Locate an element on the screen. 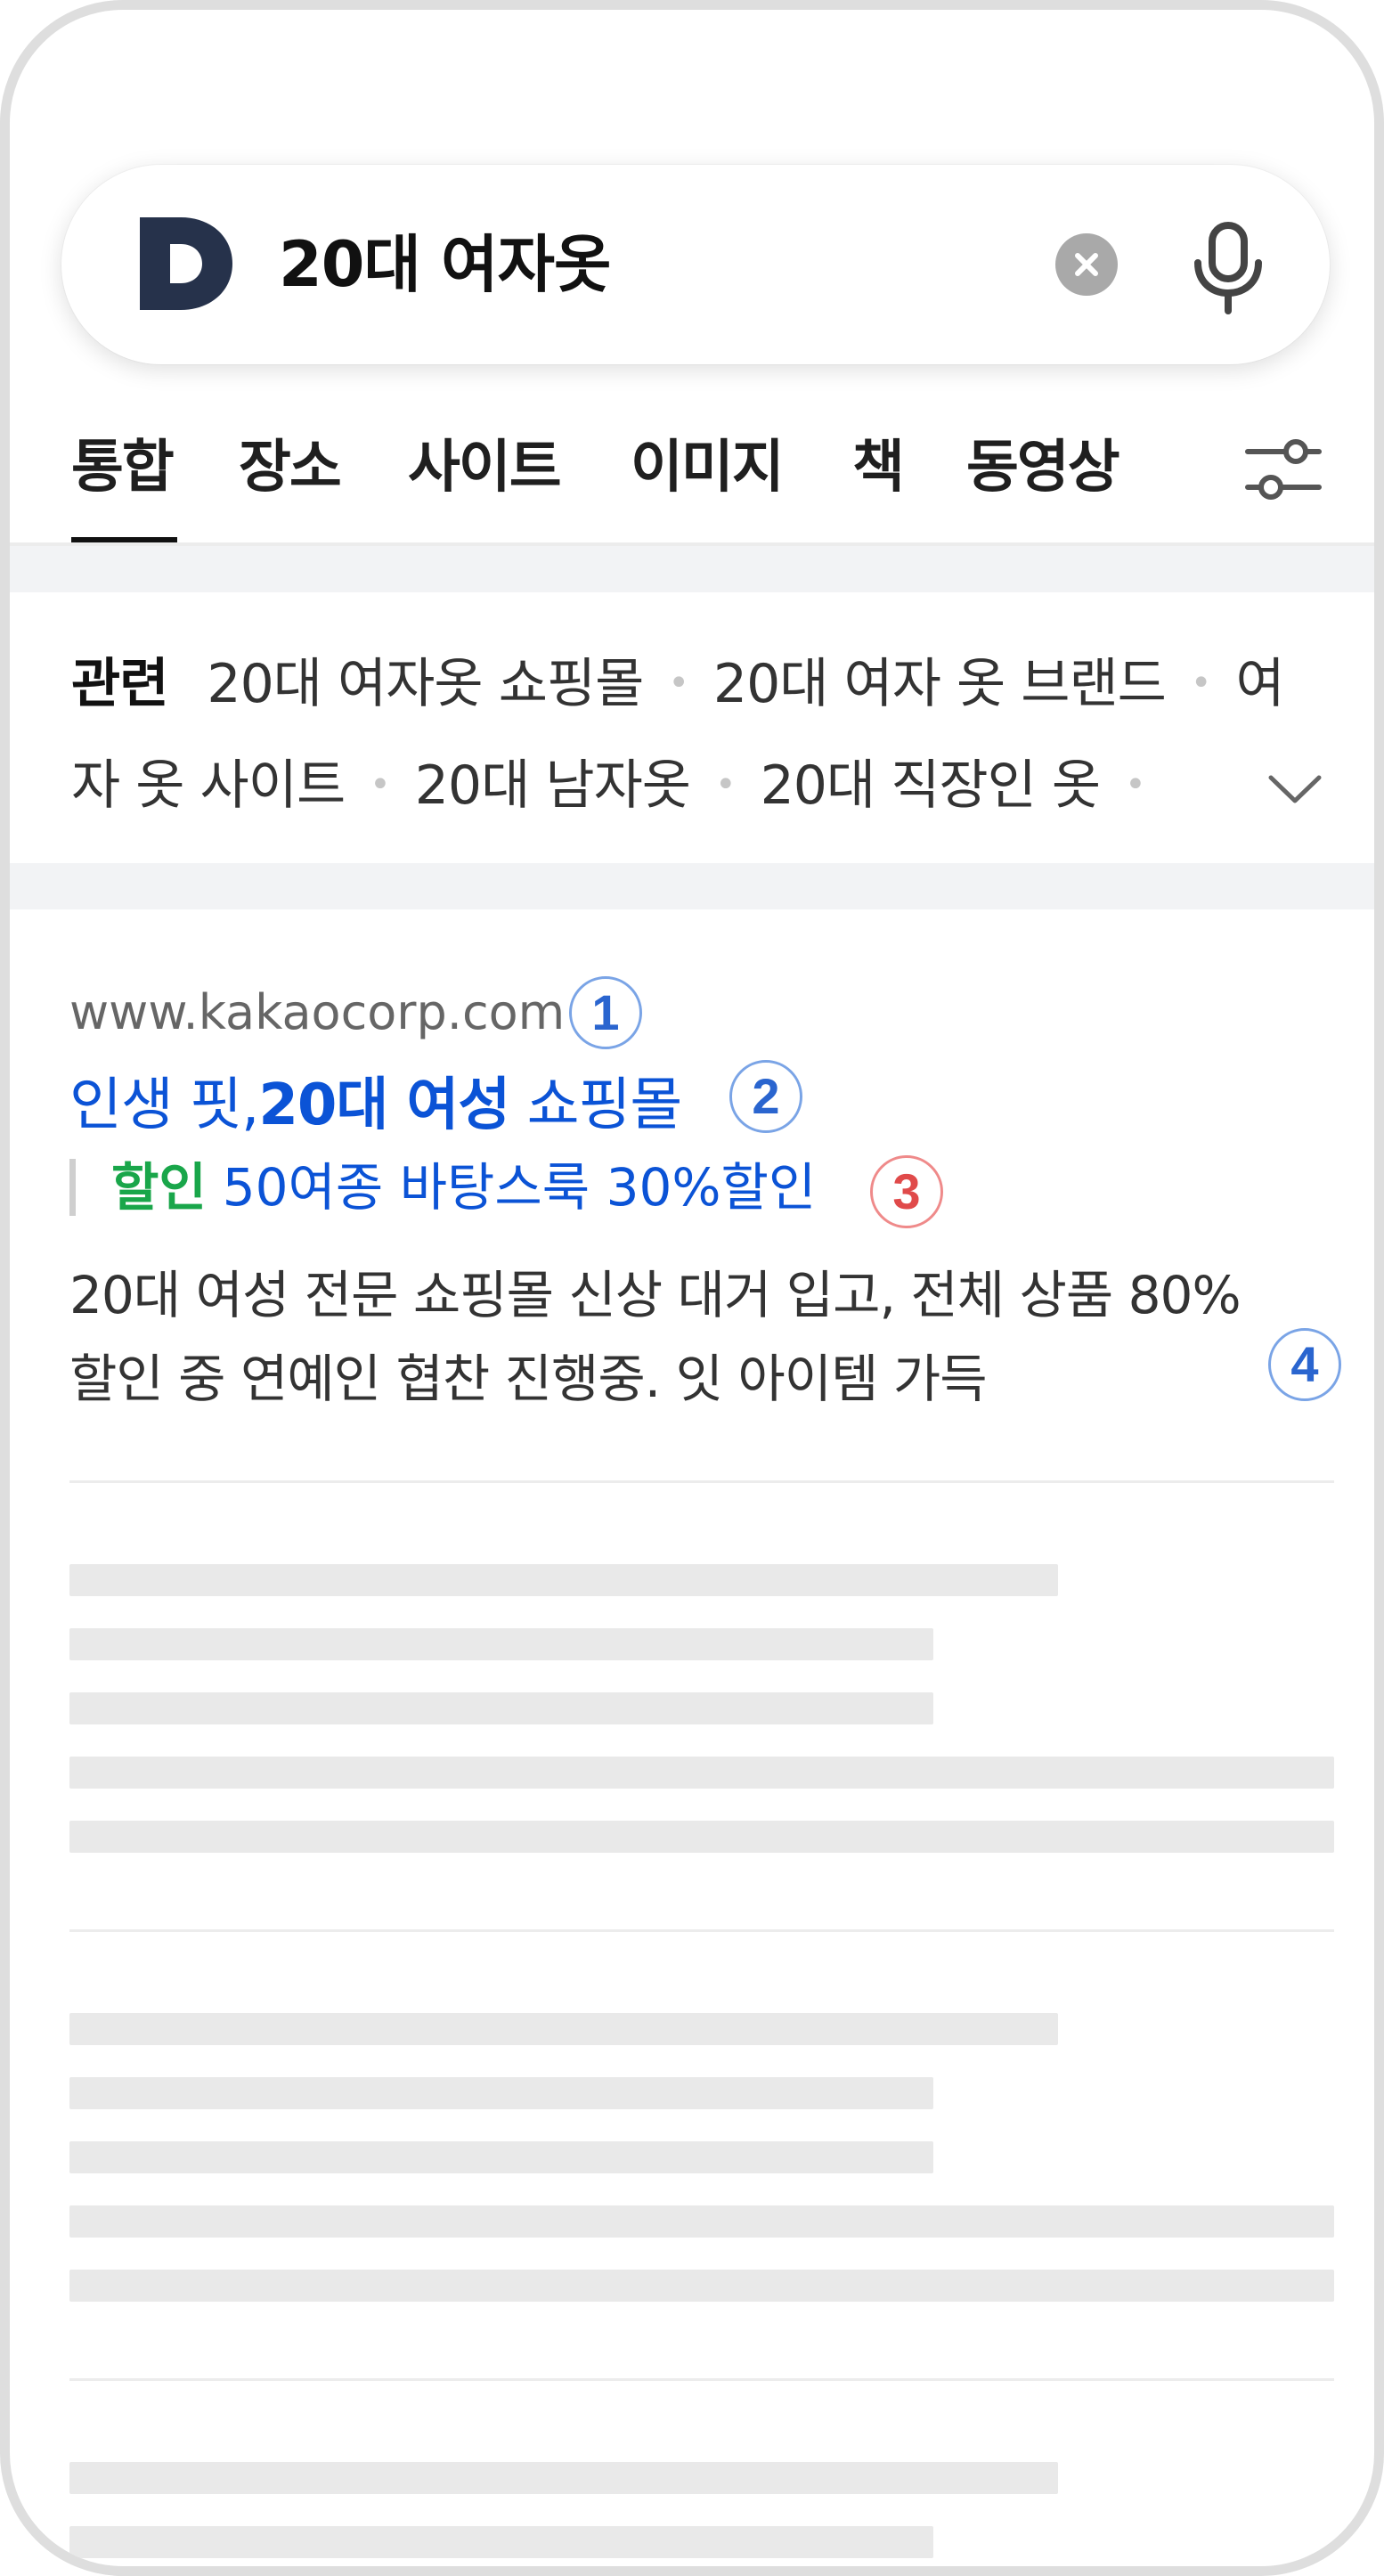 This screenshot has height=2576, width=1384. annotation-marker-3: 3 is located at coordinates (906, 1191).